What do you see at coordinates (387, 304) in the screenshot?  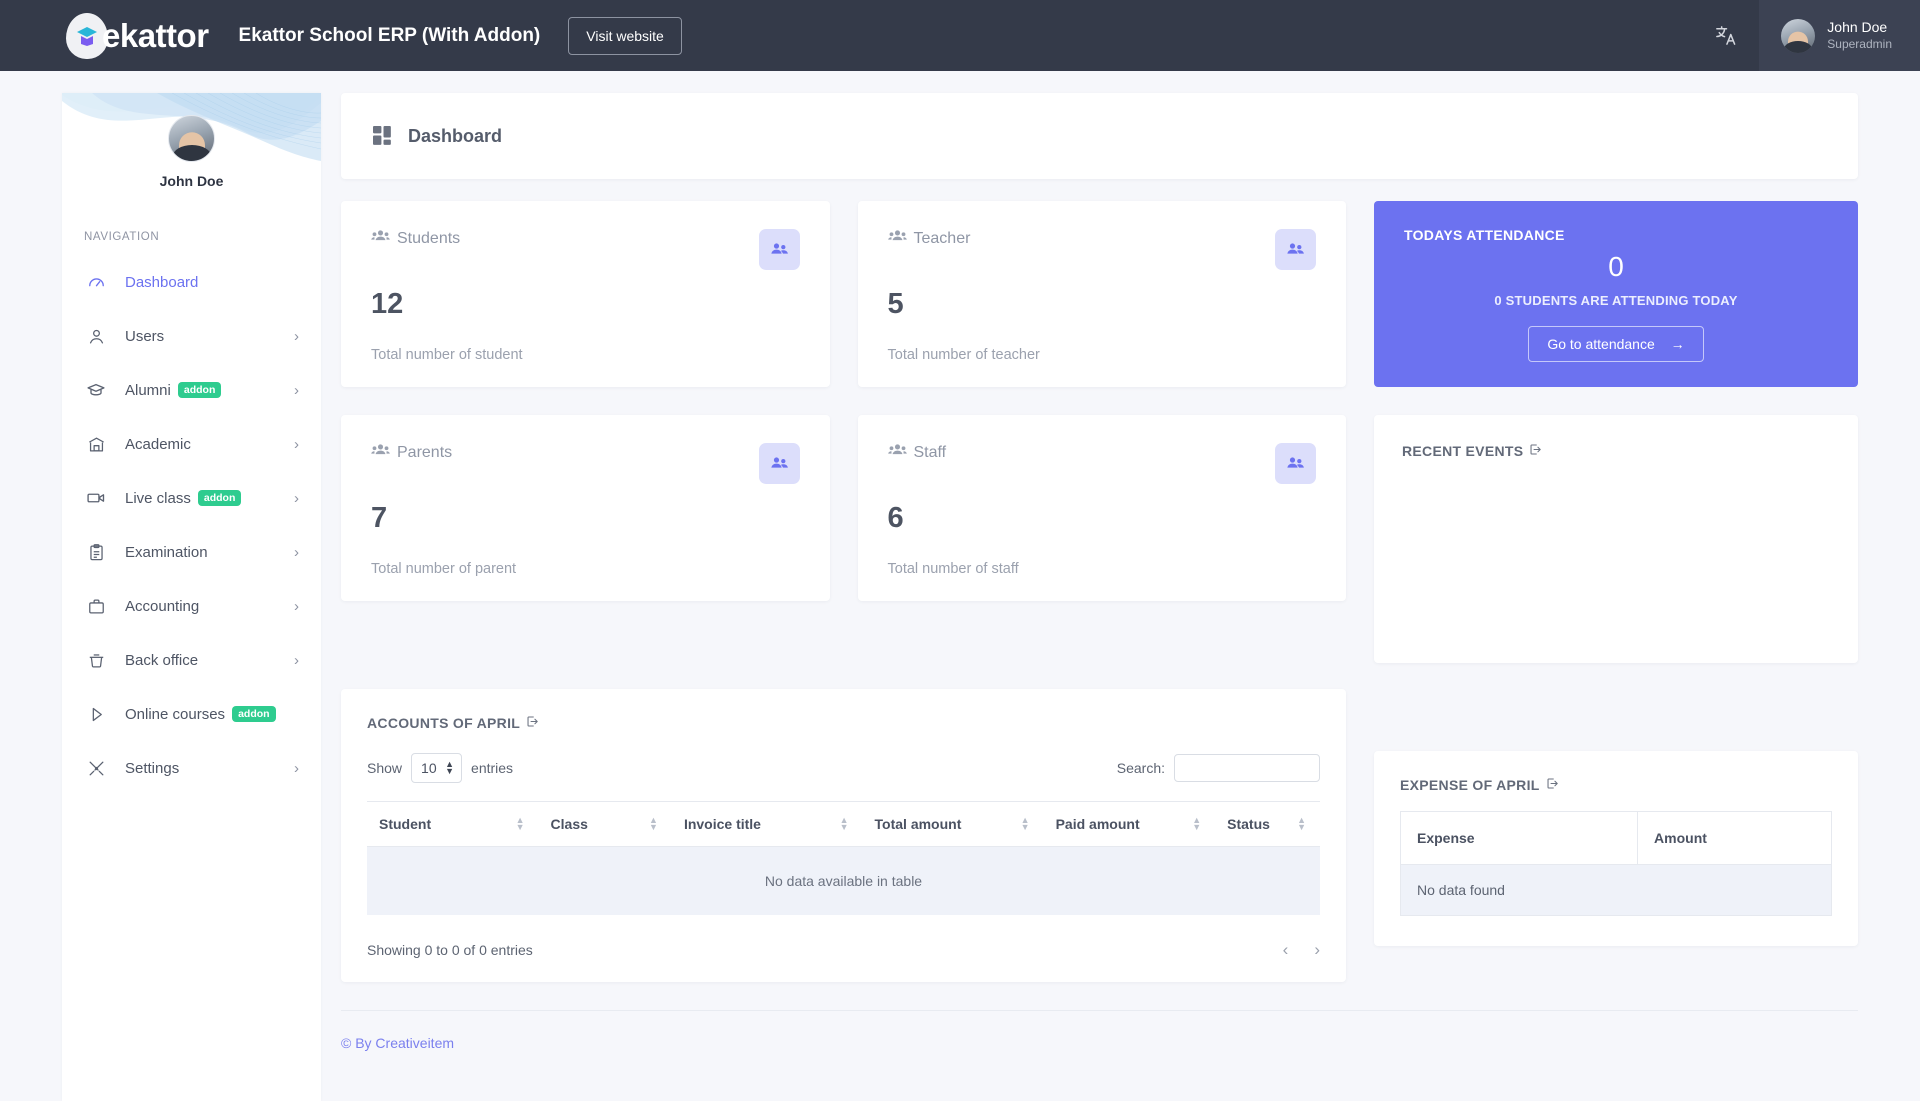 I see `stat-value: 12` at bounding box center [387, 304].